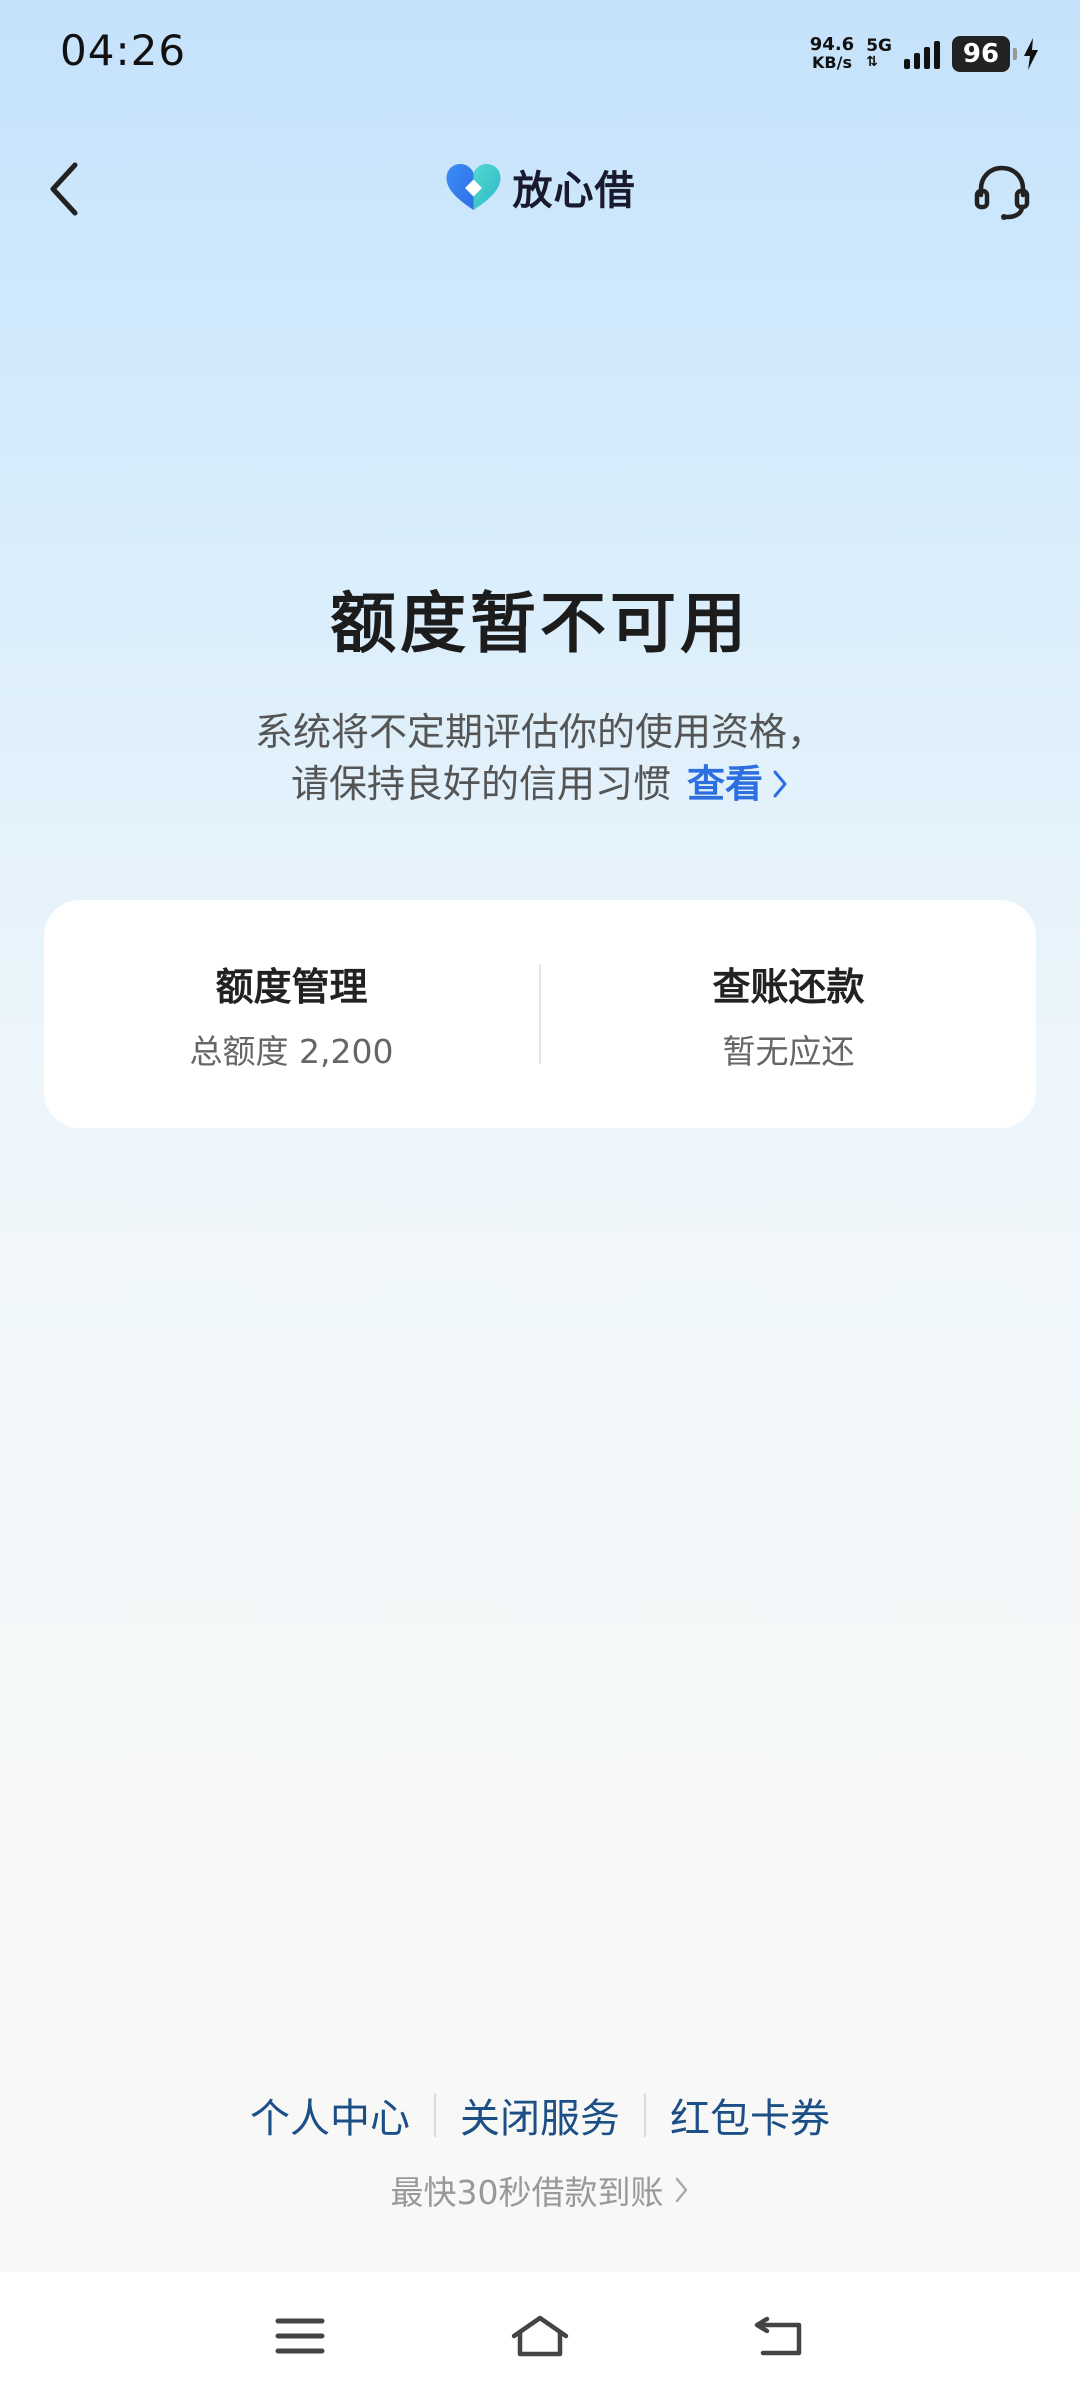 The width and height of the screenshot is (1080, 2400). I want to click on battery-level: 96, so click(981, 54).